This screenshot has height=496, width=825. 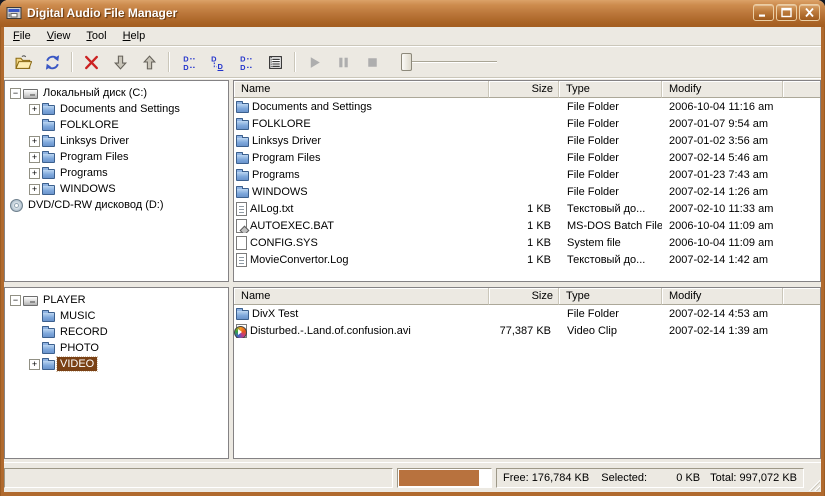 What do you see at coordinates (719, 123) in the screenshot?
I see `file-modify-cell: 2007-01-07 9:54 am` at bounding box center [719, 123].